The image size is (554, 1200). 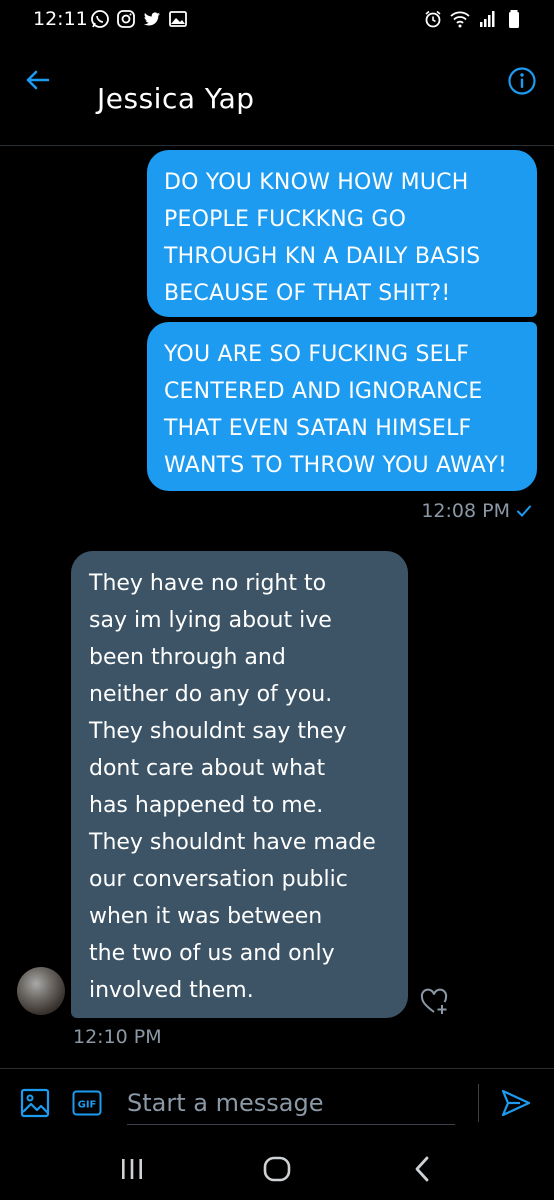 I want to click on status-time: 12:11, so click(x=60, y=19).